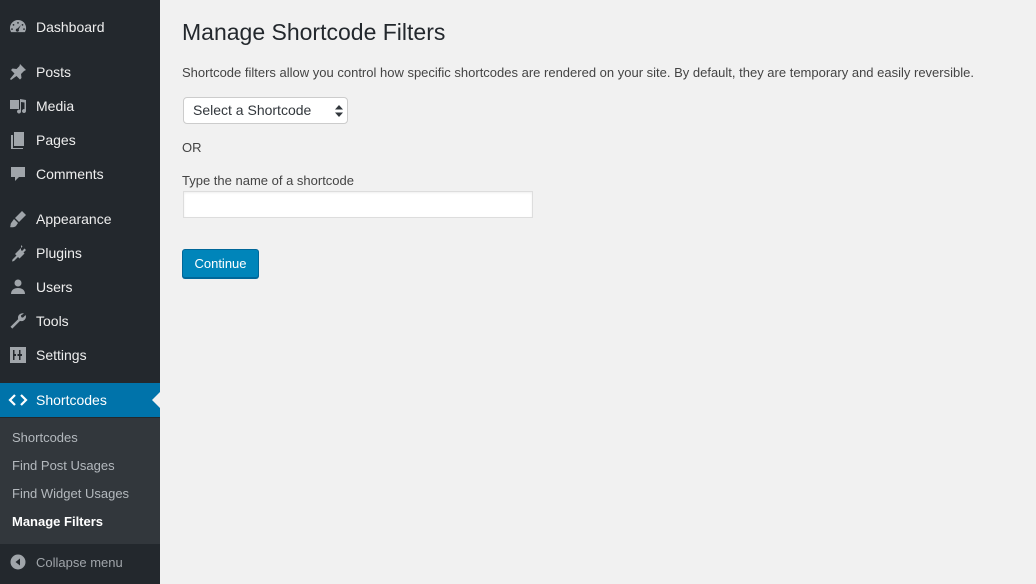 This screenshot has width=1036, height=584. Describe the element at coordinates (18, 287) in the screenshot. I see `user-icon` at that location.